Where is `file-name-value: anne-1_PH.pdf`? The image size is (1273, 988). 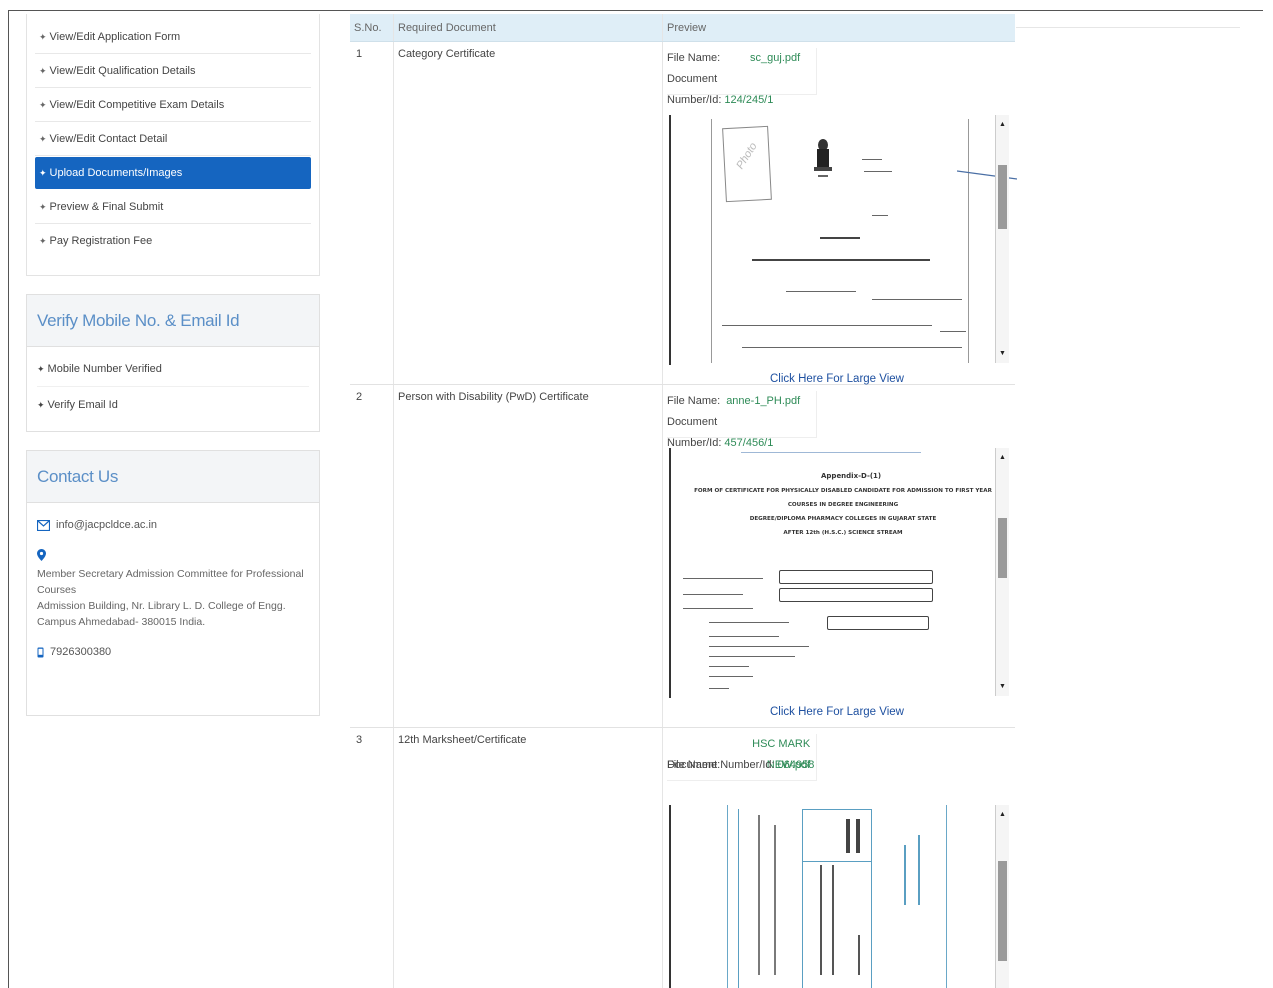 file-name-value: anne-1_PH.pdf is located at coordinates (763, 401).